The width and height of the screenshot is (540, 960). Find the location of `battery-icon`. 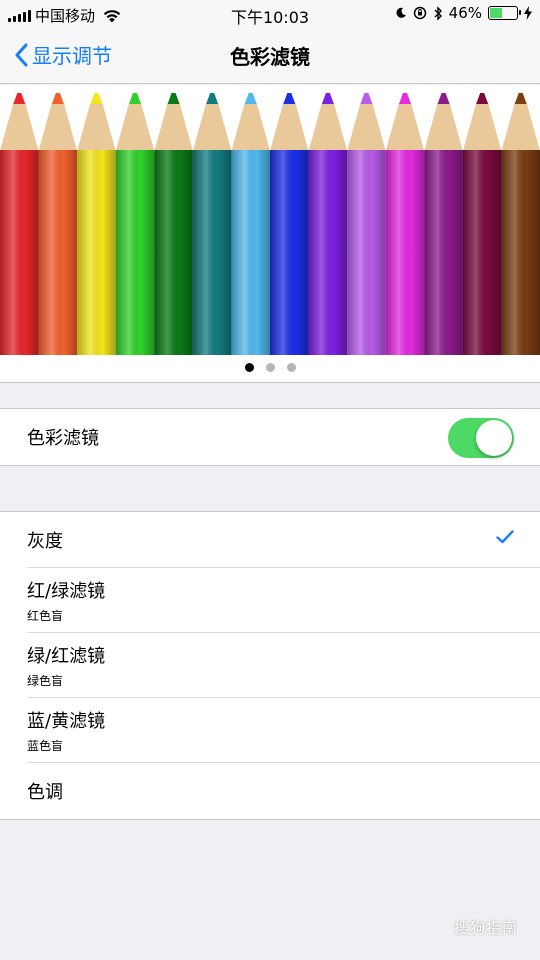

battery-icon is located at coordinates (504, 13).